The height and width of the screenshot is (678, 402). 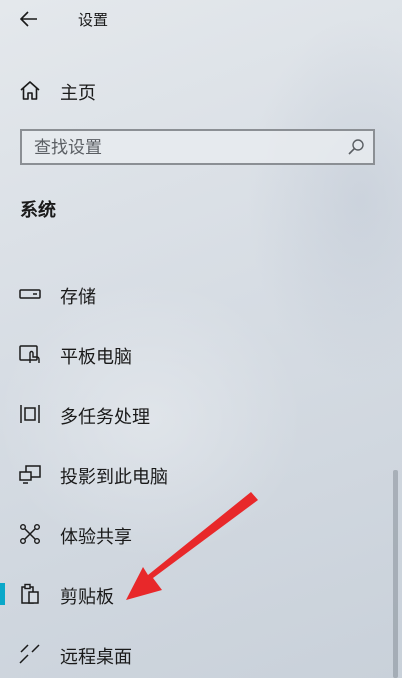 What do you see at coordinates (2, 594) in the screenshot?
I see `selection-indicator` at bounding box center [2, 594].